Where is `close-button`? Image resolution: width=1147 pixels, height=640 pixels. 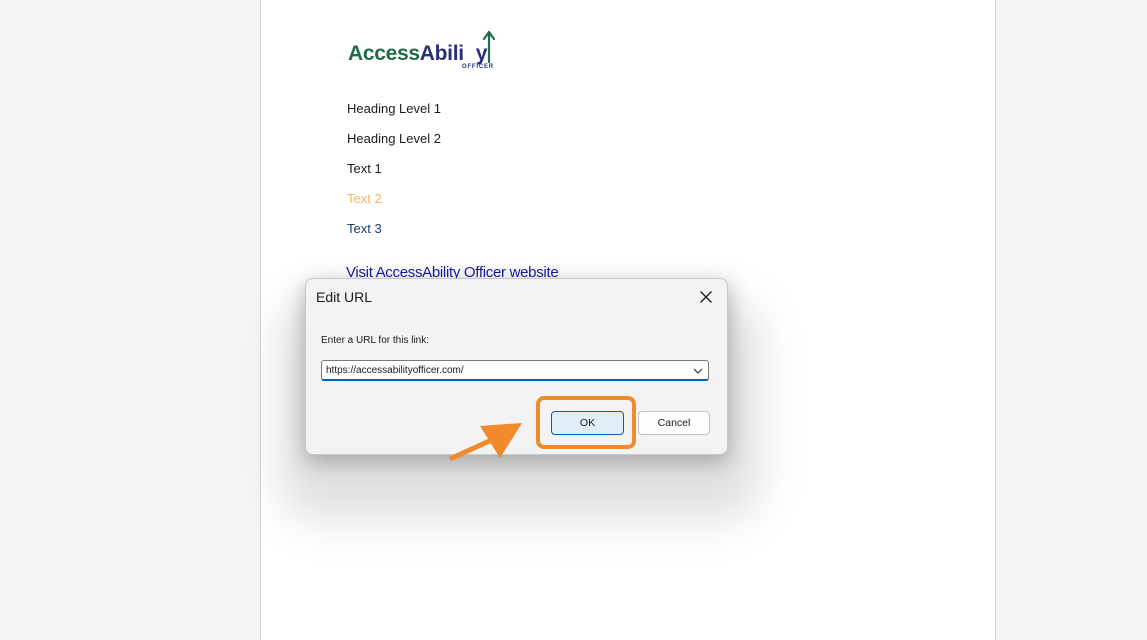
close-button is located at coordinates (706, 297).